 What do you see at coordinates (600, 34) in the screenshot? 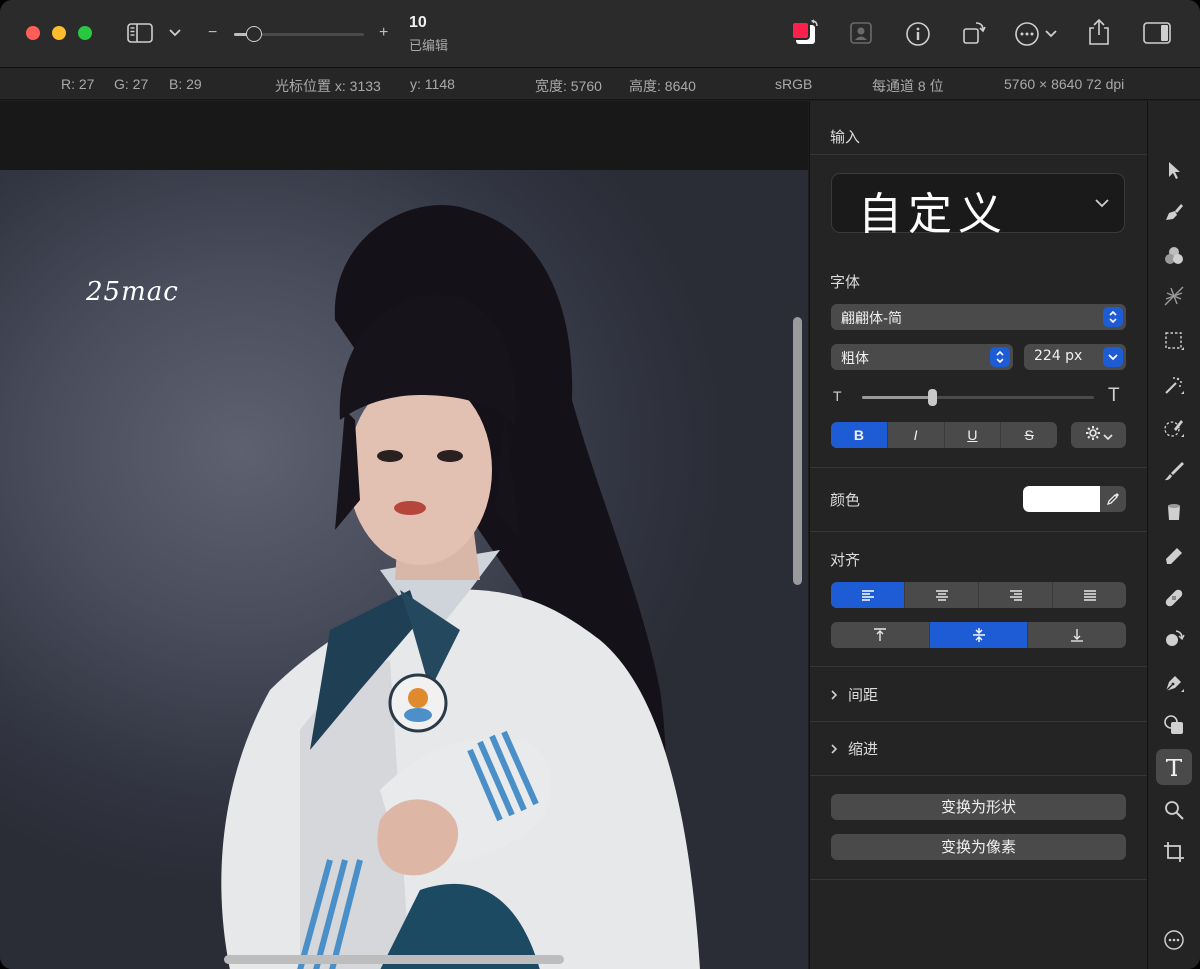
I see `title-bar: − + 10 已编辑` at bounding box center [600, 34].